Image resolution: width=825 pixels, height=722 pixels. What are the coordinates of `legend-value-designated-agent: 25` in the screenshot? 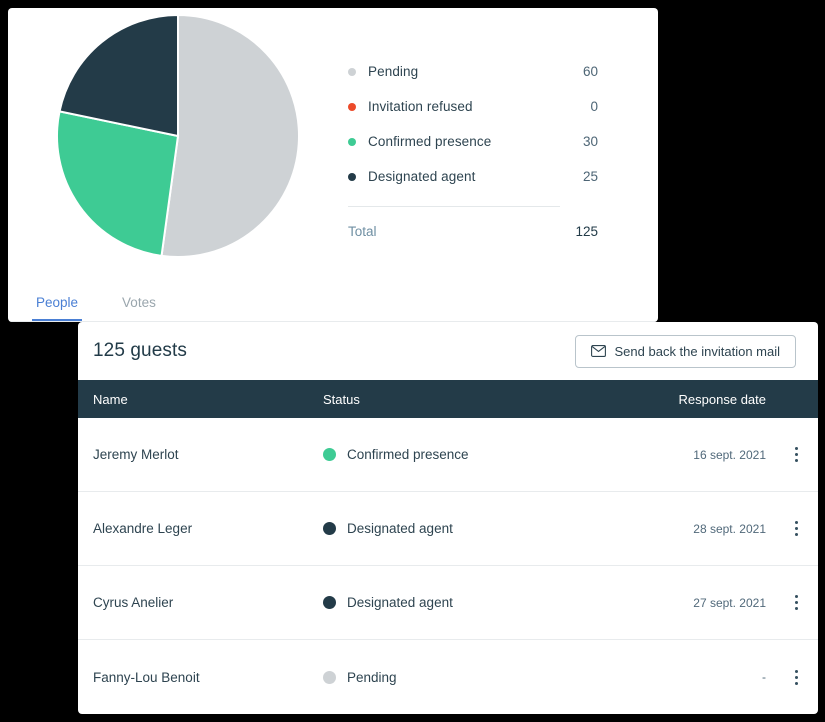 It's located at (590, 176).